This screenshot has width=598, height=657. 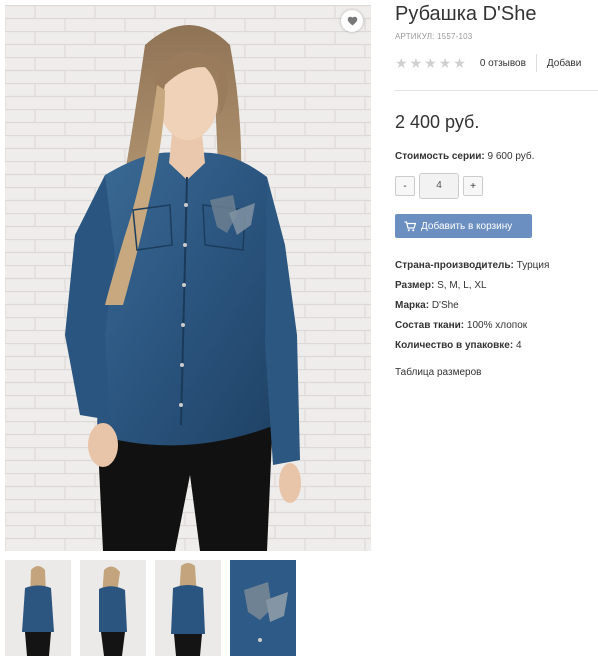 I want to click on thumbnail-detail, so click(x=263, y=608).